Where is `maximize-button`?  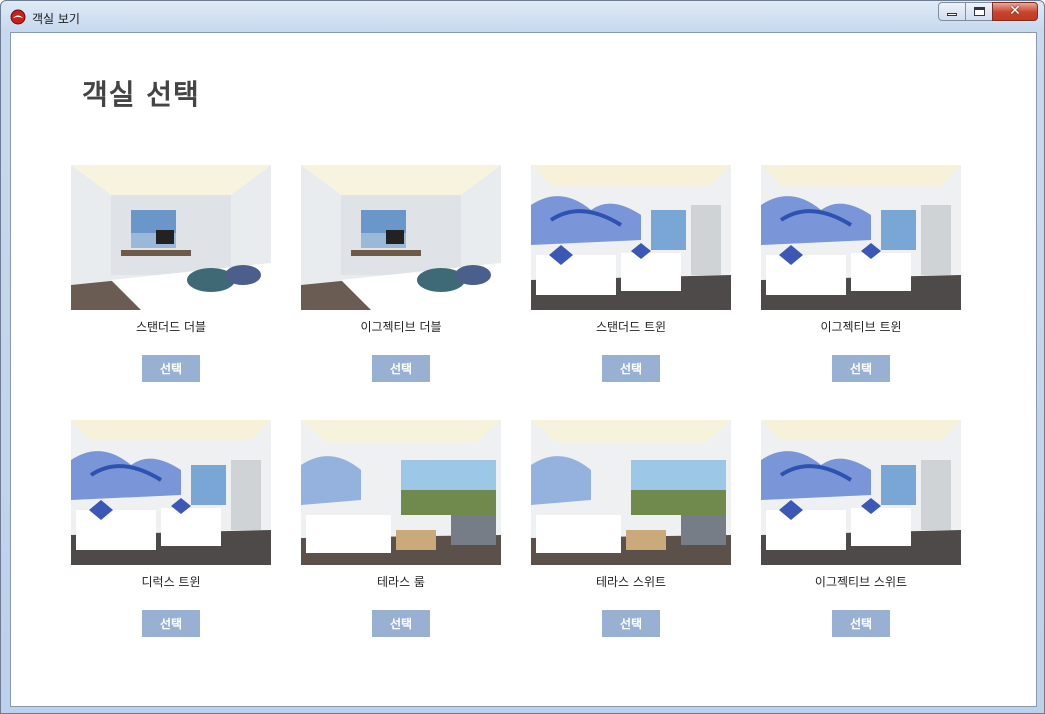
maximize-button is located at coordinates (978, 11).